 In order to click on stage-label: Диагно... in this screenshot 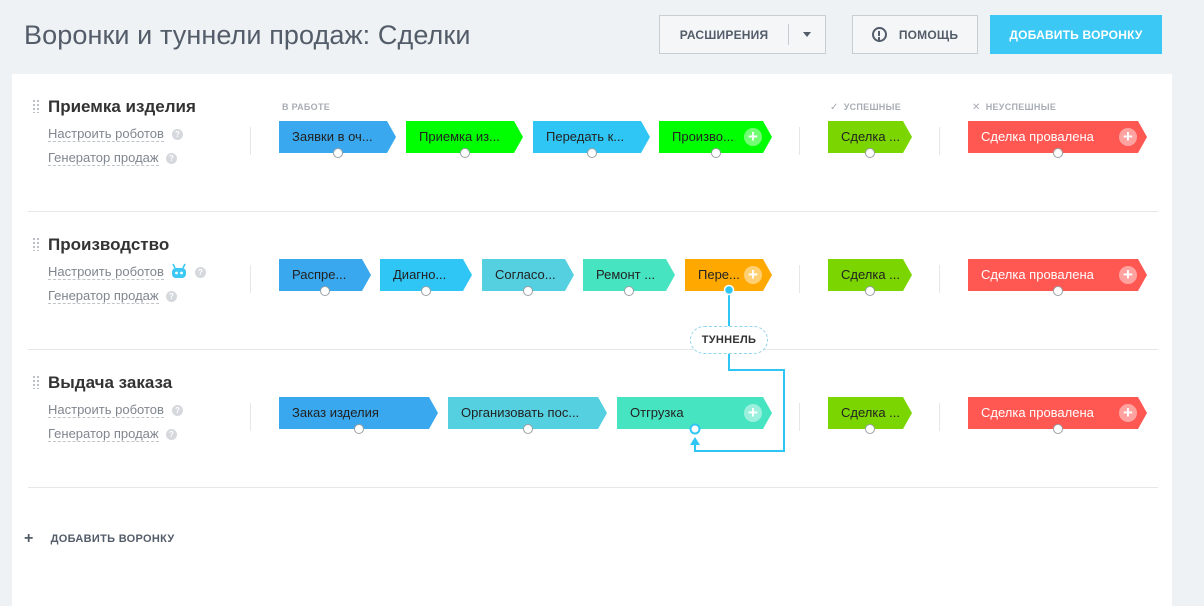, I will do `click(420, 274)`.